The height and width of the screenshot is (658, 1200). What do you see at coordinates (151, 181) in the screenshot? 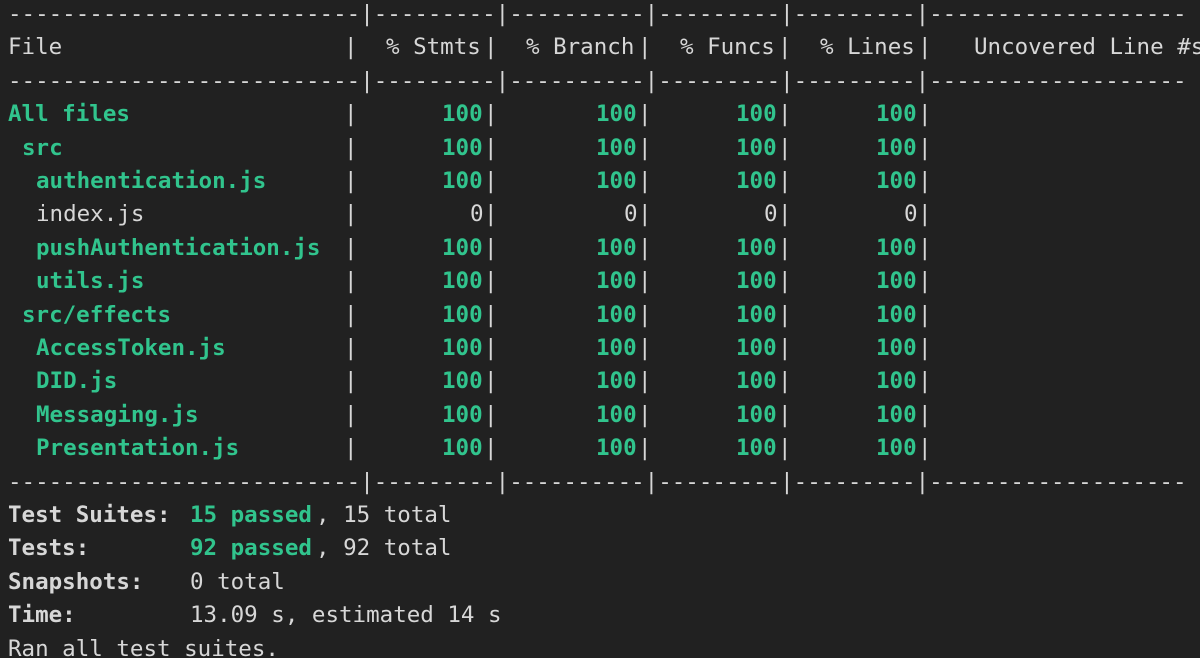
I see `file-name: authentication.js` at bounding box center [151, 181].